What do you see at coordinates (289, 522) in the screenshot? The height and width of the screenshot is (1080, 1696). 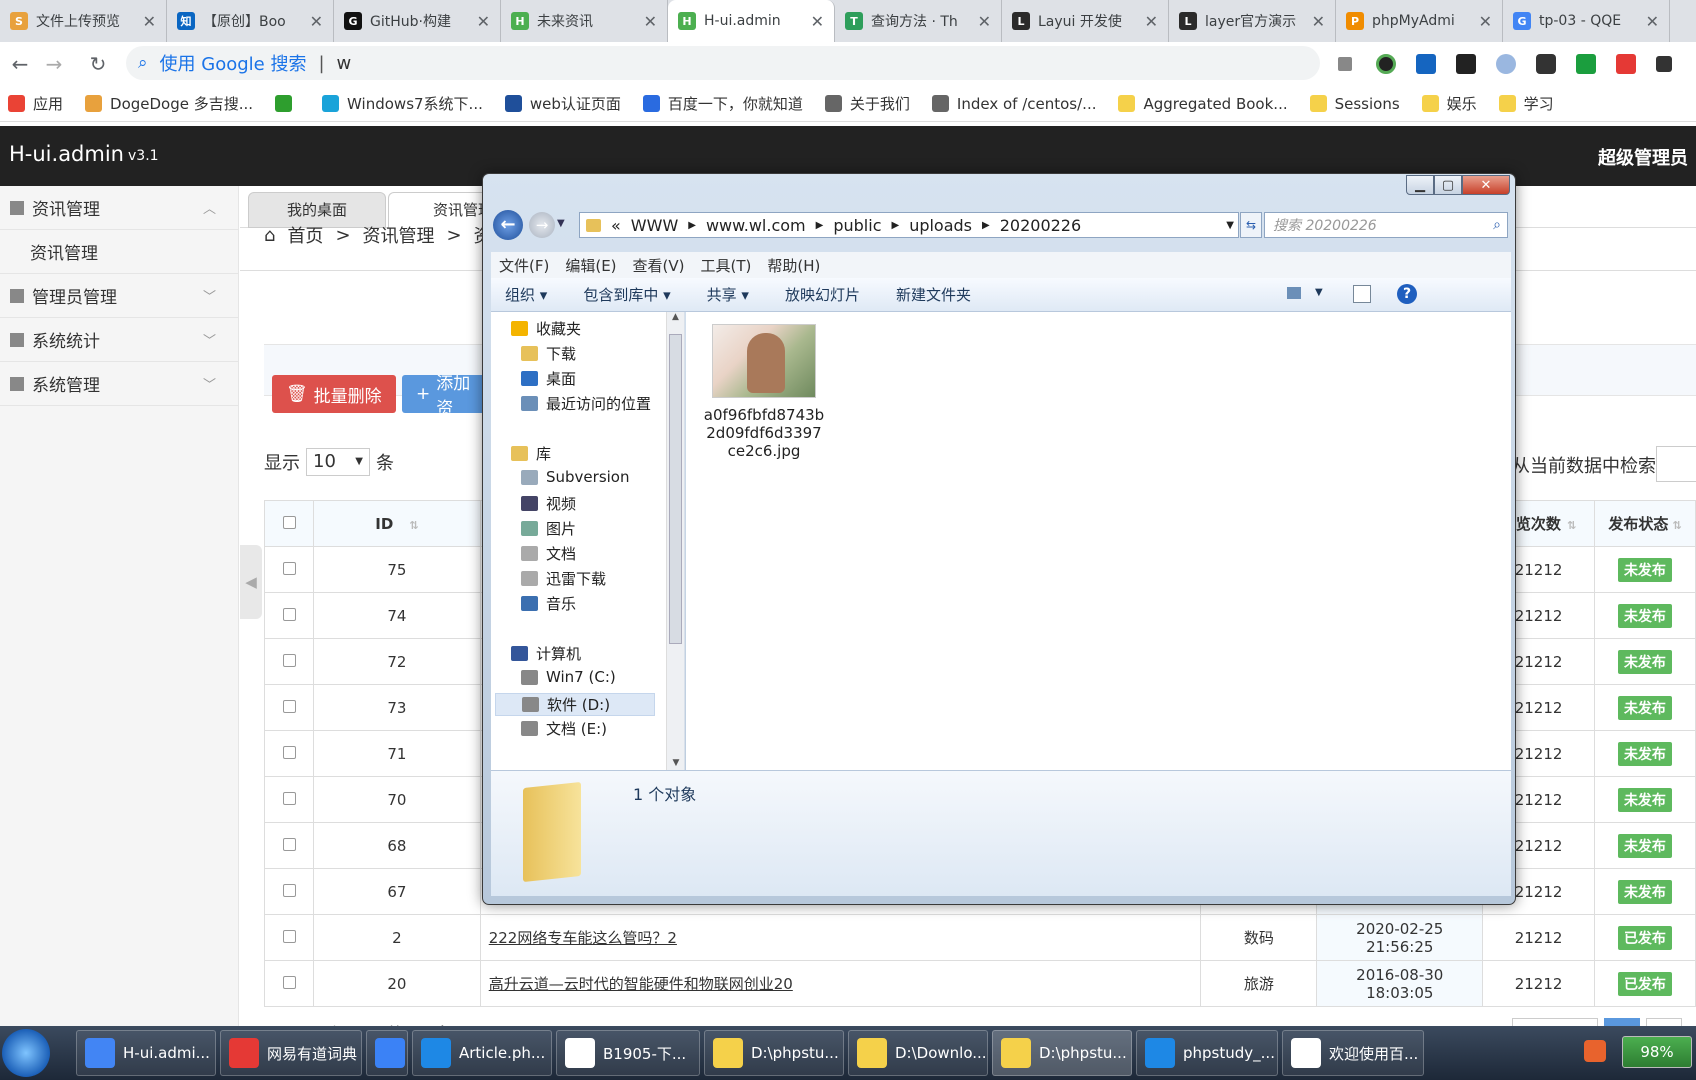 I see `select-all-checkbox` at bounding box center [289, 522].